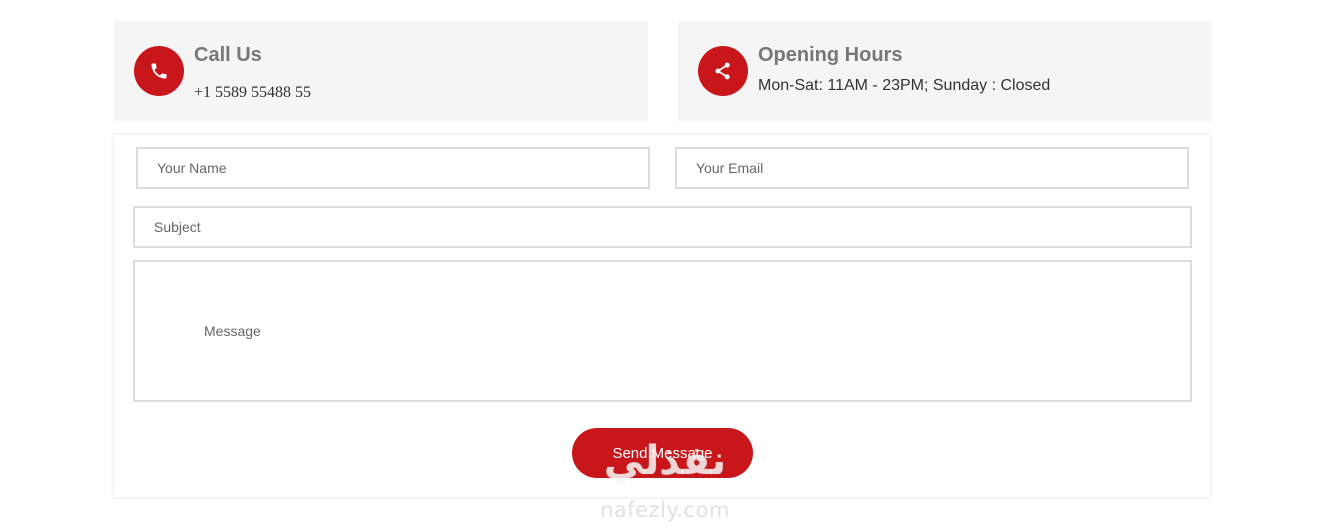 The height and width of the screenshot is (526, 1331). What do you see at coordinates (228, 55) in the screenshot?
I see `call-us-title: Call Us` at bounding box center [228, 55].